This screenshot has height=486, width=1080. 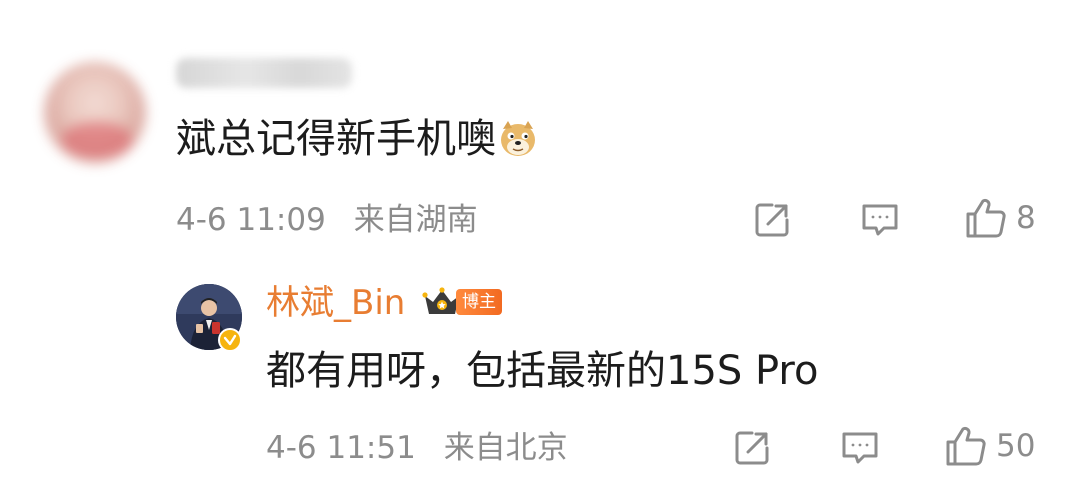 What do you see at coordinates (264, 73) in the screenshot?
I see `commenter-username-blurred` at bounding box center [264, 73].